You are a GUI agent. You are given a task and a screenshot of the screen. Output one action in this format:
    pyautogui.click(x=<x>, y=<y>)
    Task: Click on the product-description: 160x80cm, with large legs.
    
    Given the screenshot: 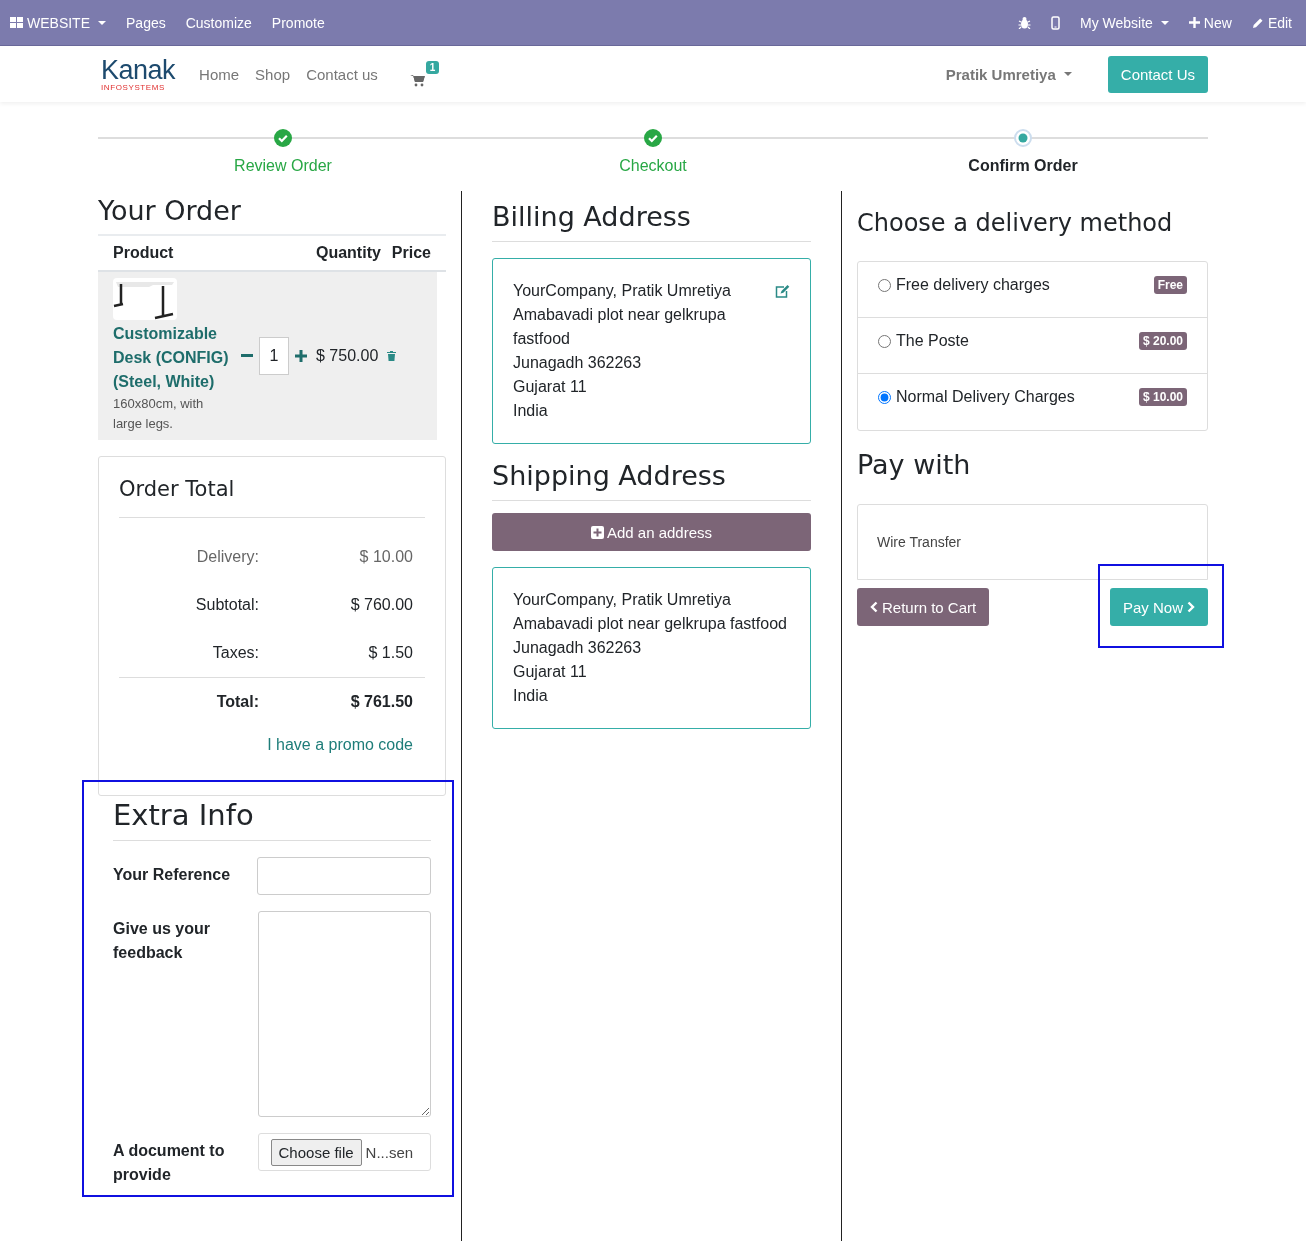 What is the action you would take?
    pyautogui.click(x=159, y=414)
    